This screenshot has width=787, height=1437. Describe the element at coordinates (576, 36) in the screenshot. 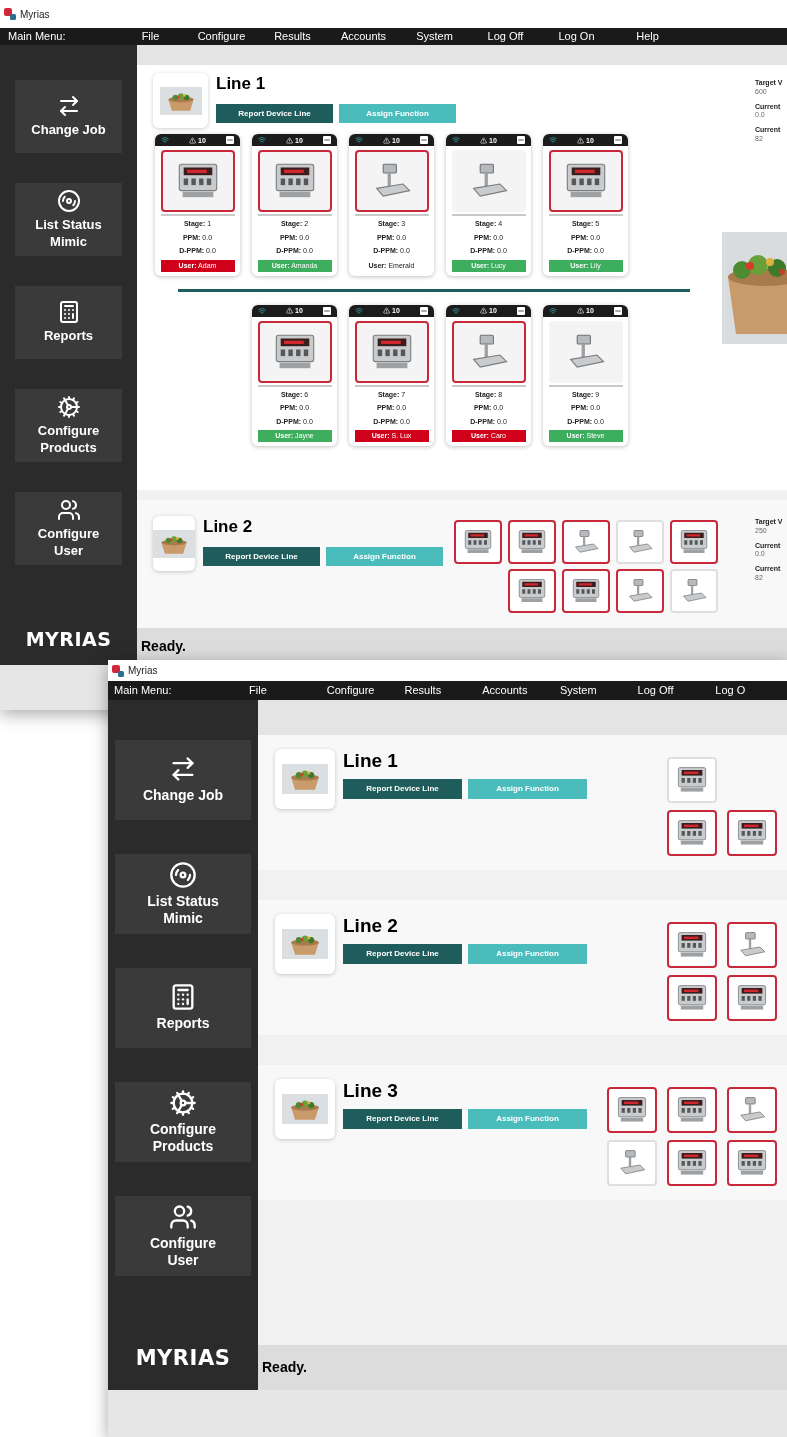

I see `menu-item: Log On` at that location.